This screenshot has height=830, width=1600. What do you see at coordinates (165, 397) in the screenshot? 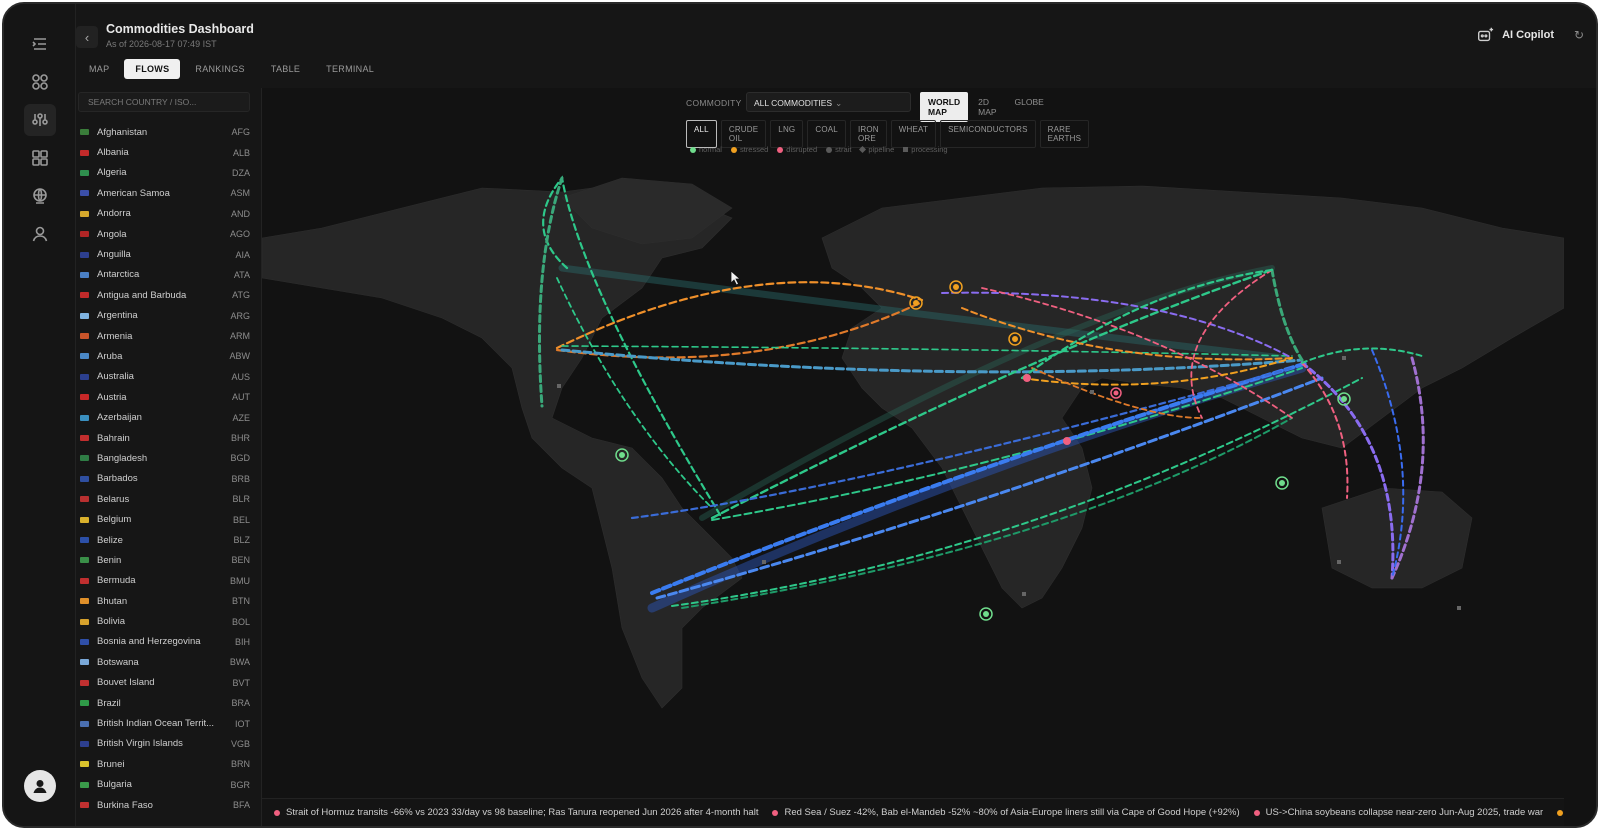
I see `country-row: Austria AUT` at bounding box center [165, 397].